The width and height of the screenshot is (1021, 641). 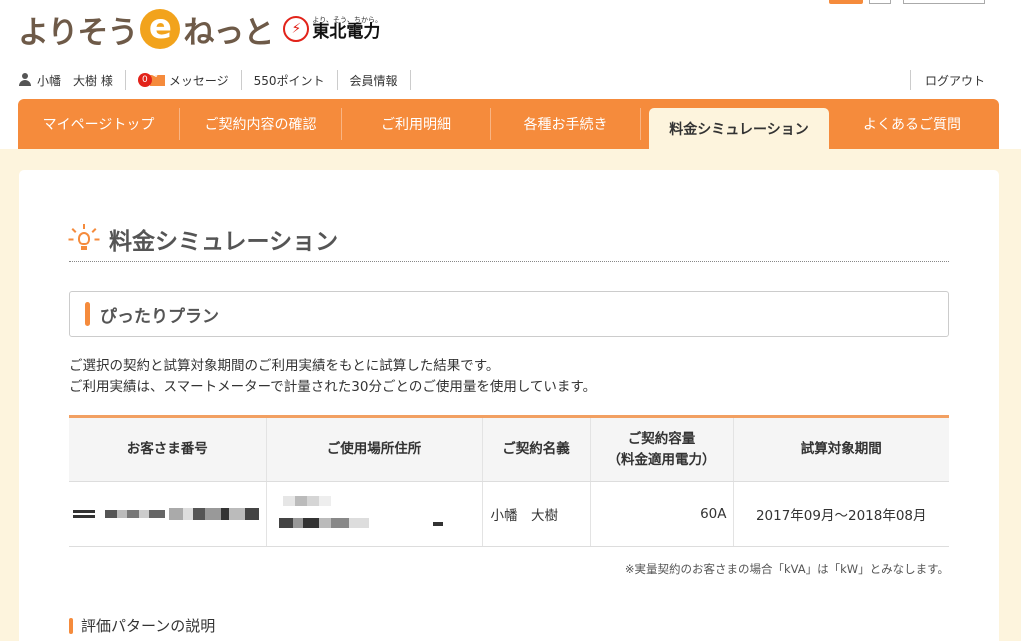 I want to click on nav-item-simulation: 料金シミュレーション, so click(x=739, y=128).